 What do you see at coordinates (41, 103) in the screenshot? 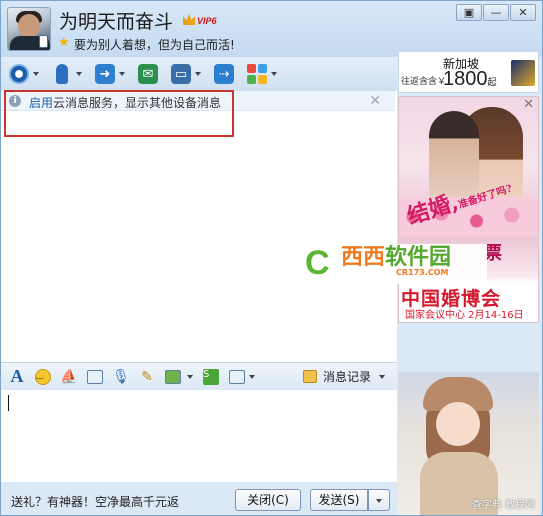
I see `enable-link: 启用` at bounding box center [41, 103].